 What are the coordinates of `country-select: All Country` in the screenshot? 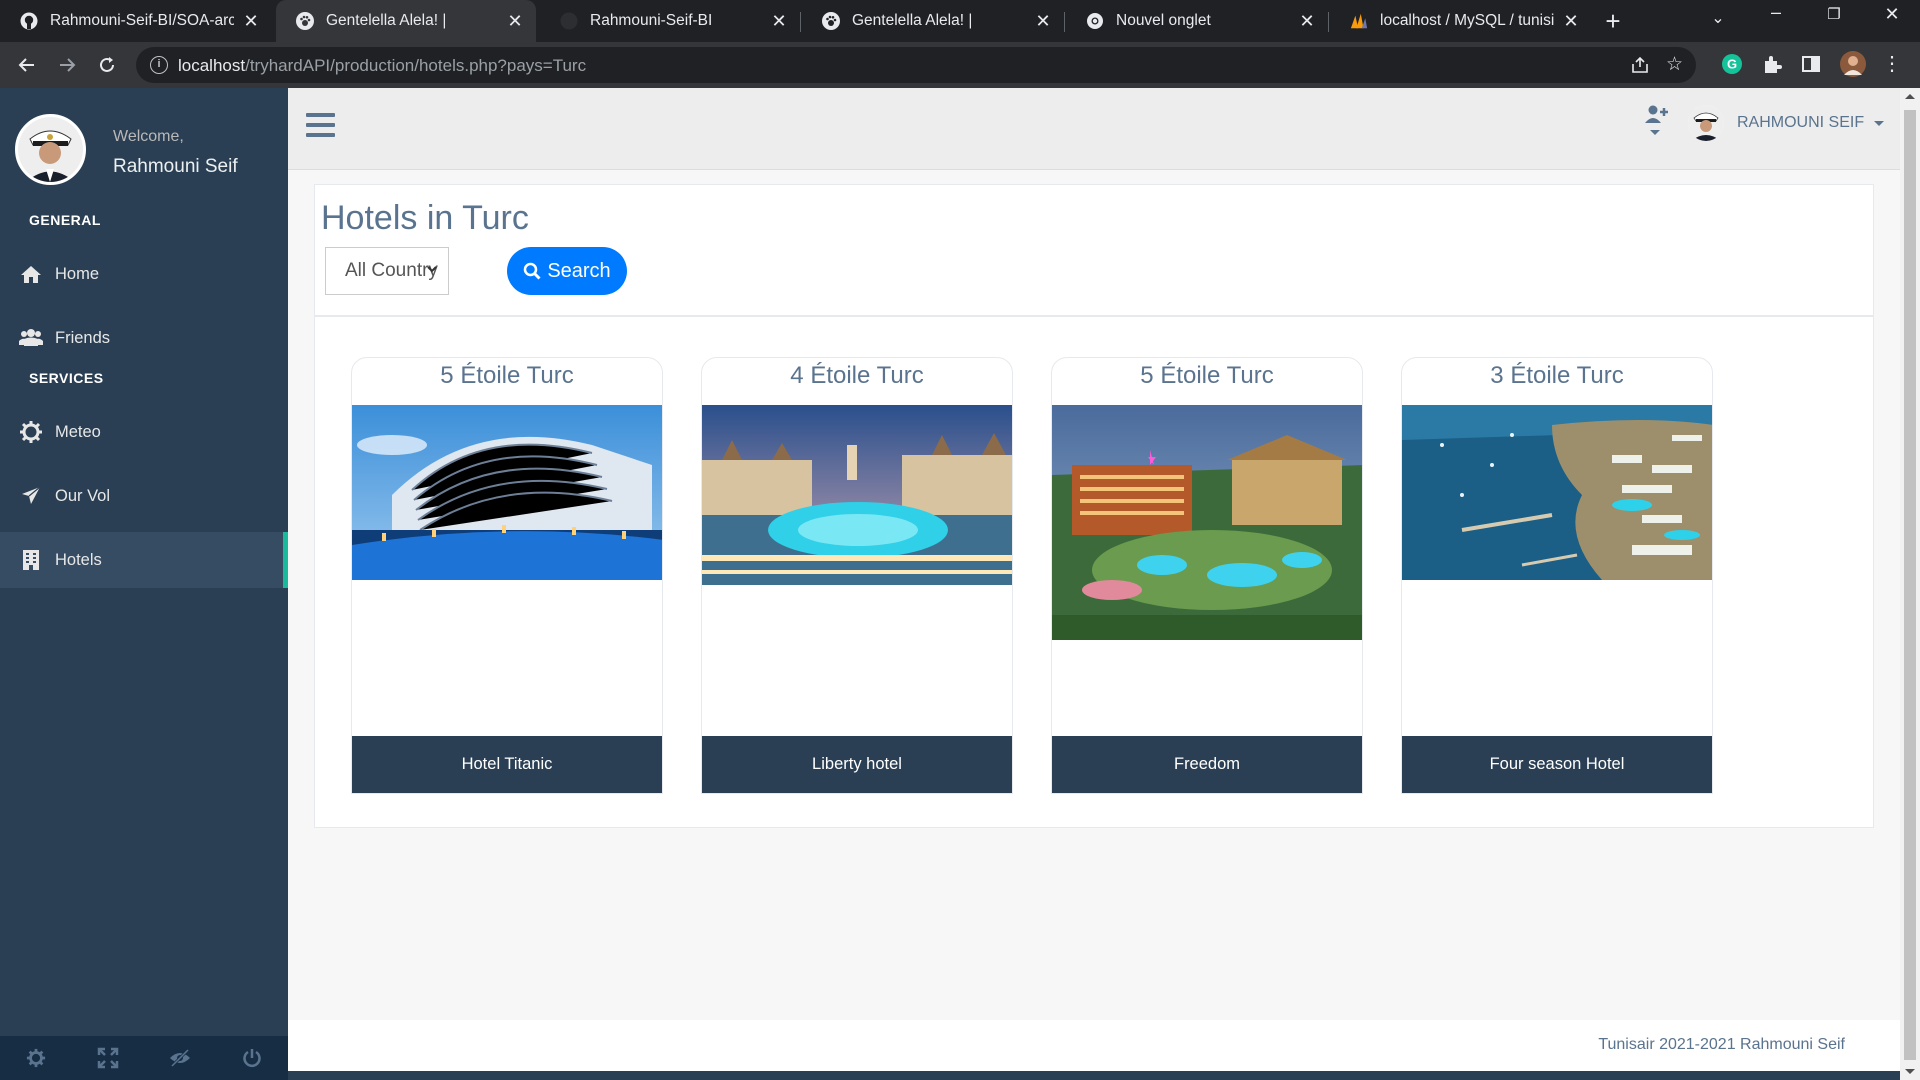 It's located at (387, 271).